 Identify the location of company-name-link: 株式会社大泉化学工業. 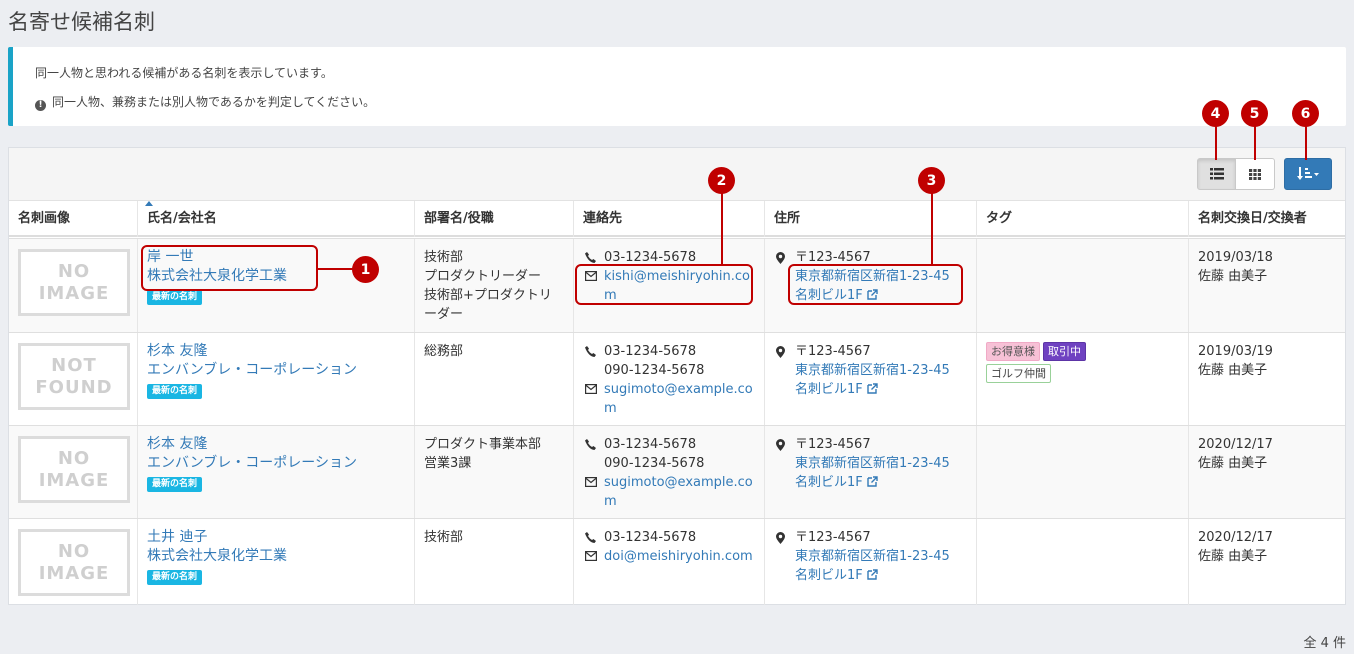
(280, 556).